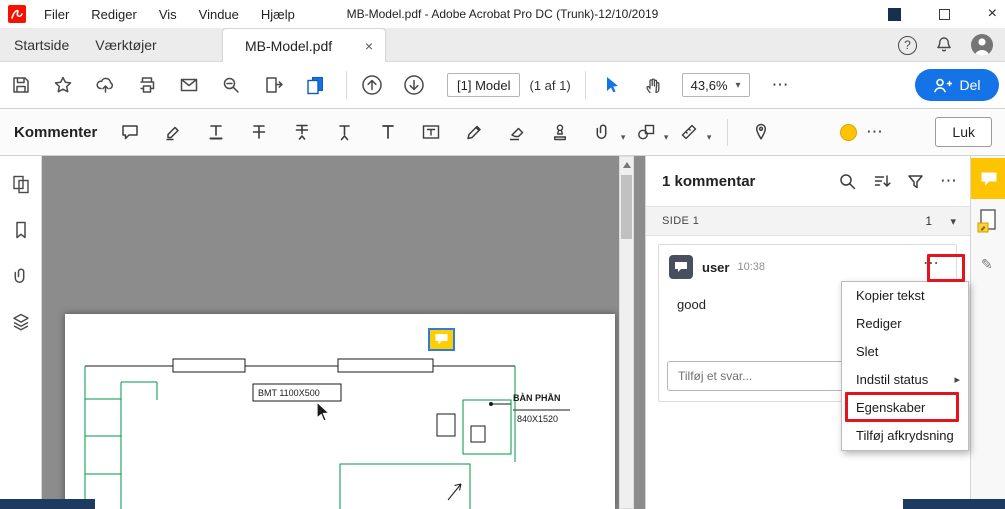 The height and width of the screenshot is (509, 1005). What do you see at coordinates (982, 45) in the screenshot?
I see `user-avatar` at bounding box center [982, 45].